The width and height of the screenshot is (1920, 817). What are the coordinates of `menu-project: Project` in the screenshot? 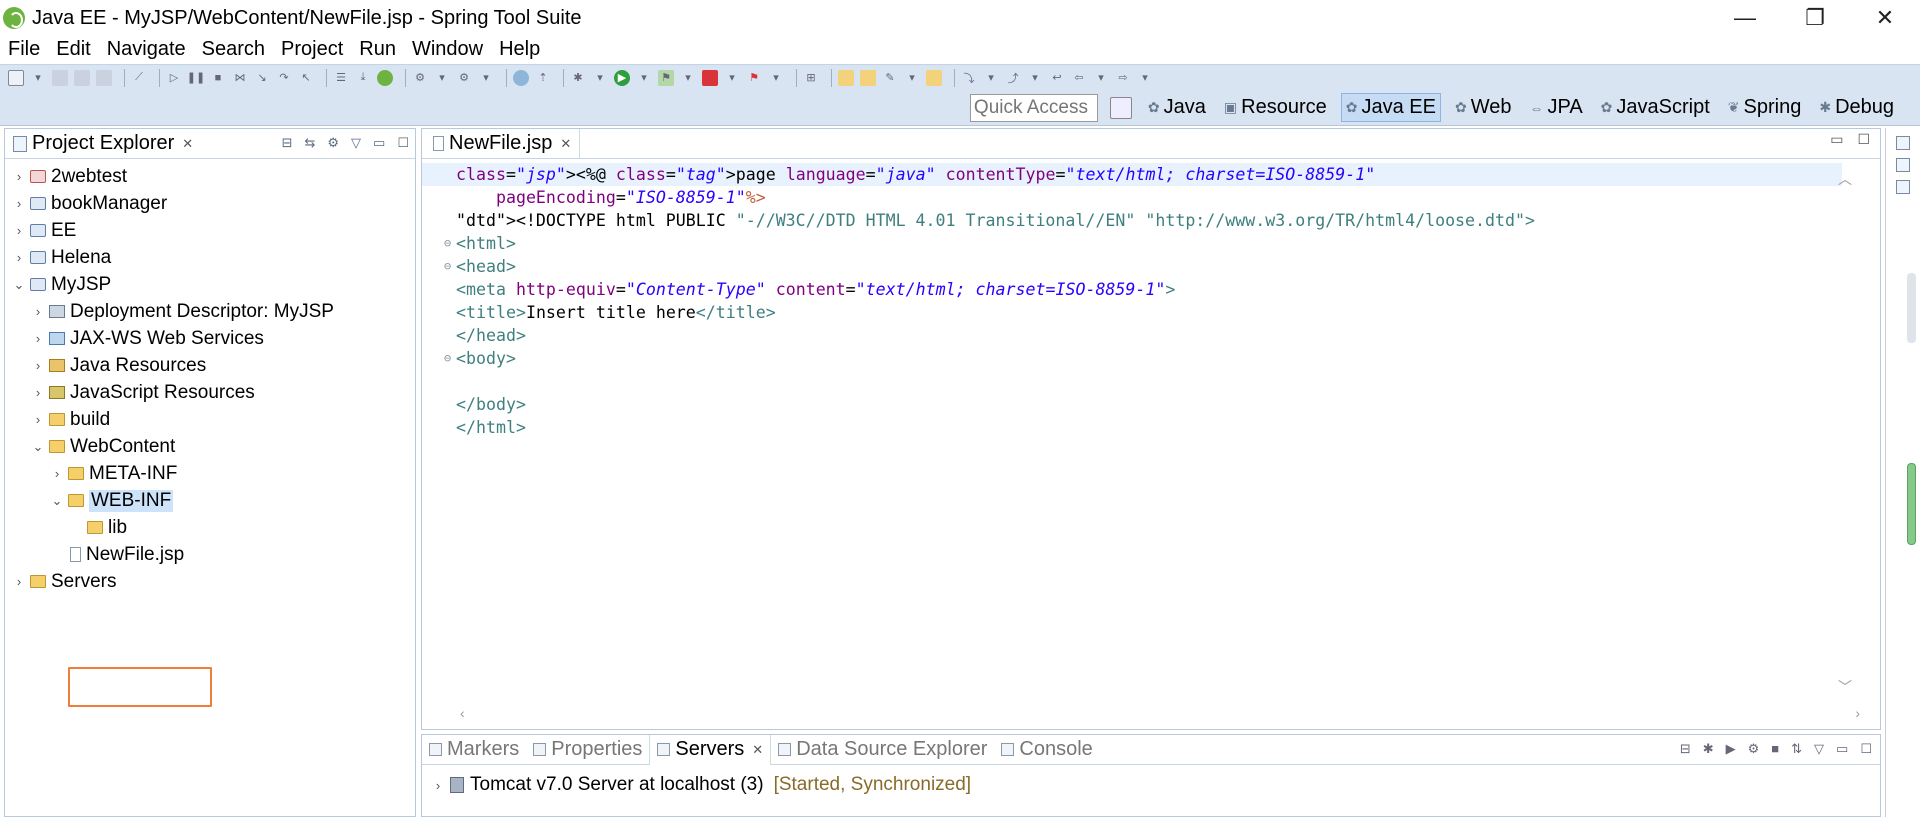 It's located at (312, 49).